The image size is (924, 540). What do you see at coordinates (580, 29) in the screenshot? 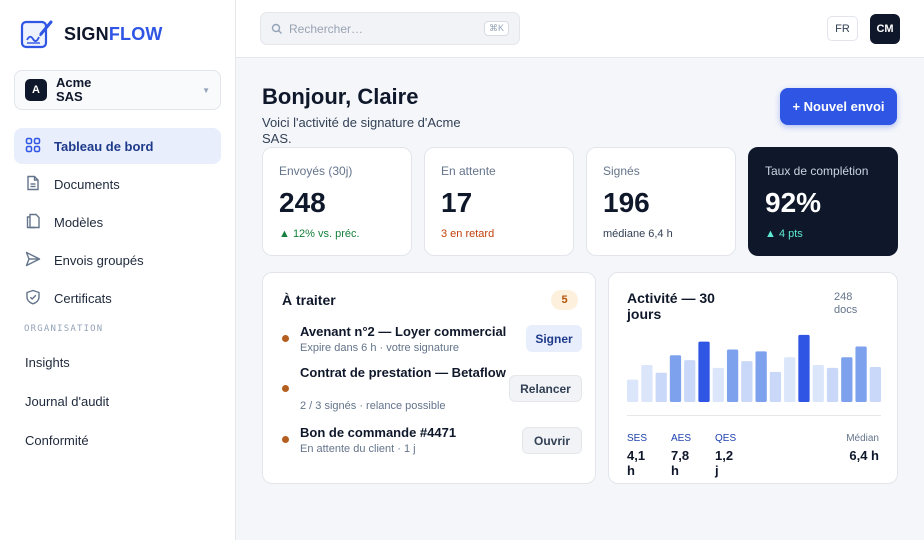
I see `topbar: ⌘K FR CM` at bounding box center [580, 29].